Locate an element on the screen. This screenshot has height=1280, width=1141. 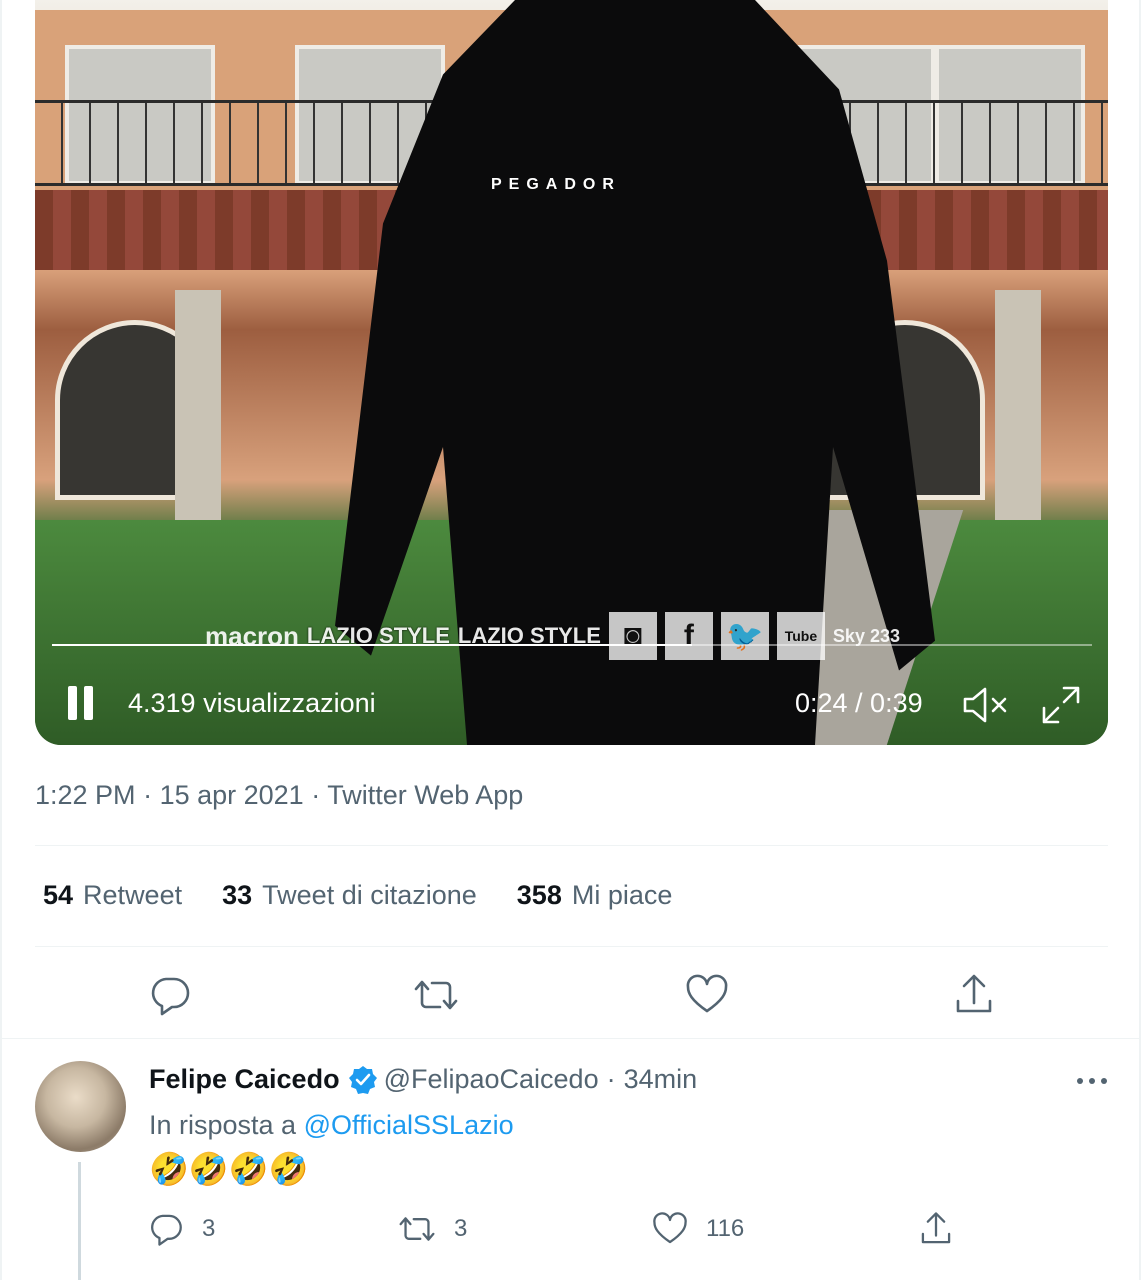
macron-logo: macron is located at coordinates (252, 635).